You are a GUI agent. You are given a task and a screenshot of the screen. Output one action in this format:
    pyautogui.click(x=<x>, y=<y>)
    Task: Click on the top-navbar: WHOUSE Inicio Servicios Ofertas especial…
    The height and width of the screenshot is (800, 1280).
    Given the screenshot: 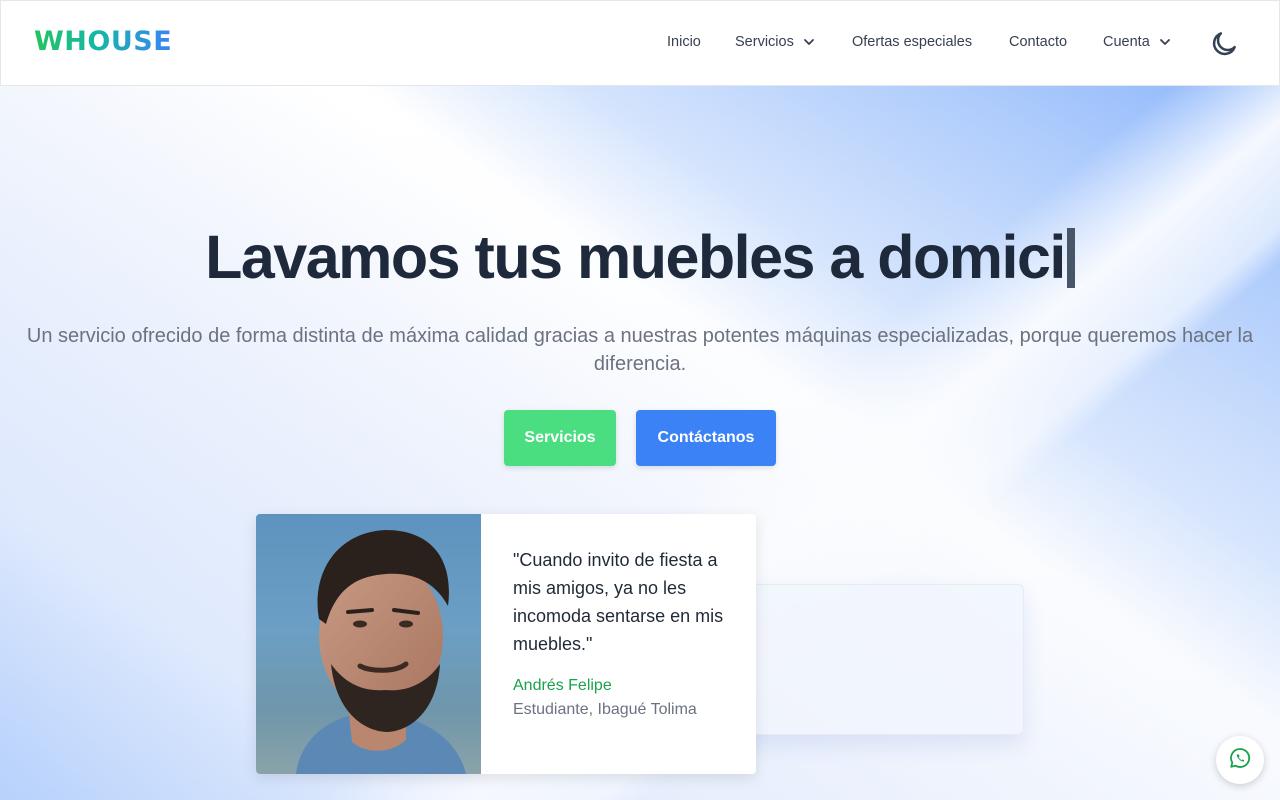 What is the action you would take?
    pyautogui.click(x=640, y=43)
    